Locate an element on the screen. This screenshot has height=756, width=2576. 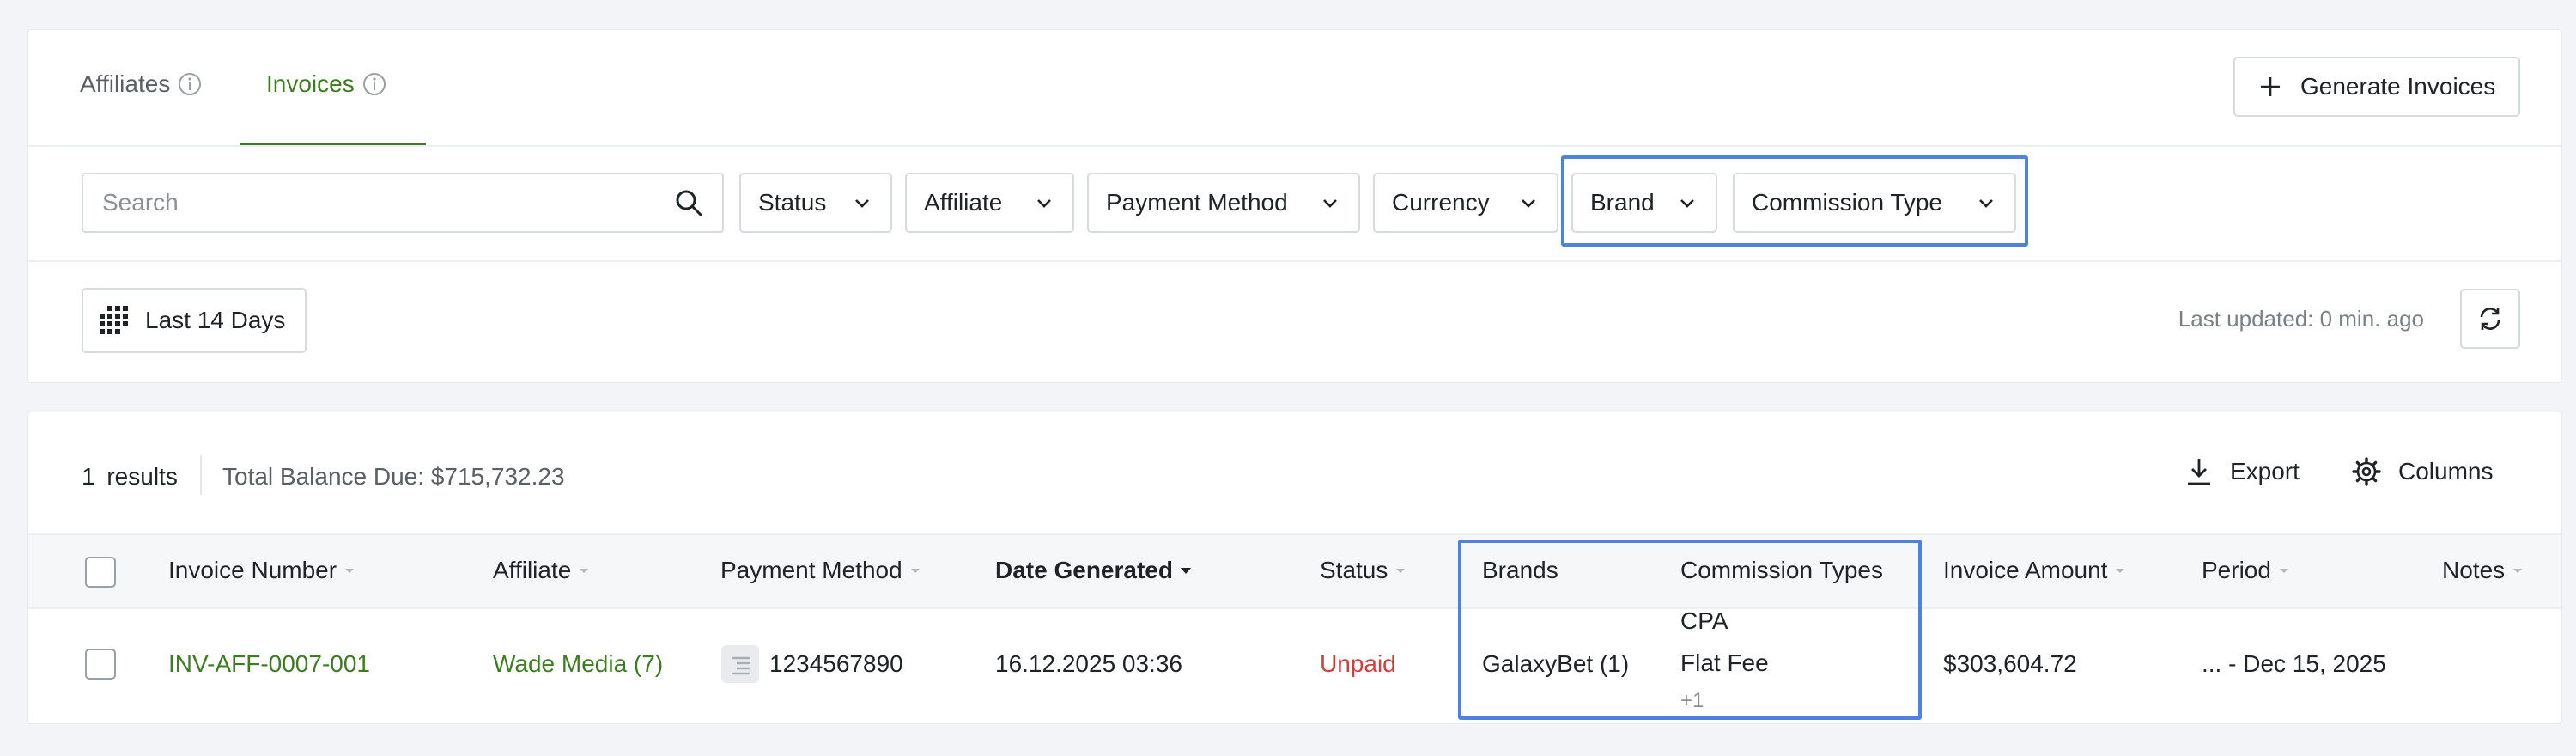
column-header-label: Affiliate is located at coordinates (532, 570).